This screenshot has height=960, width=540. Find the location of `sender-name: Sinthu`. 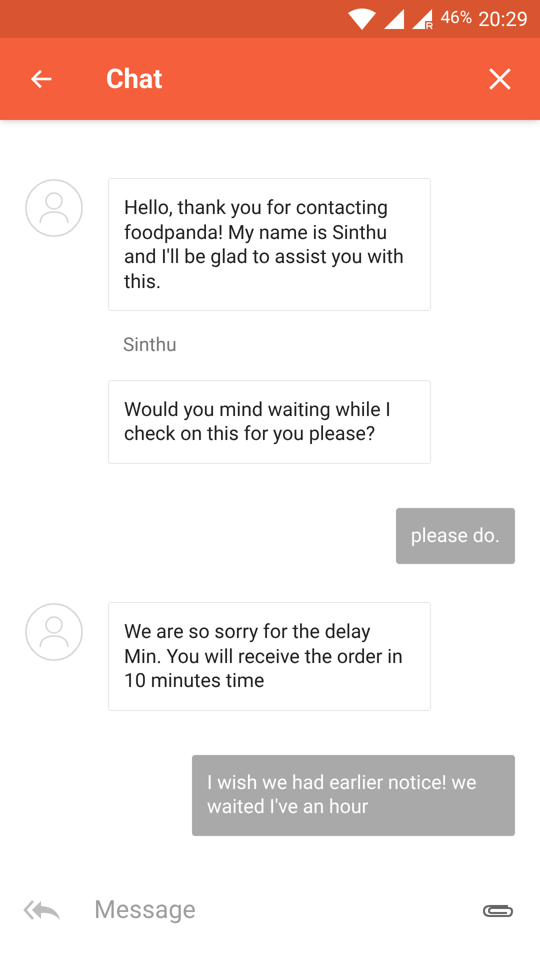

sender-name: Sinthu is located at coordinates (150, 344).